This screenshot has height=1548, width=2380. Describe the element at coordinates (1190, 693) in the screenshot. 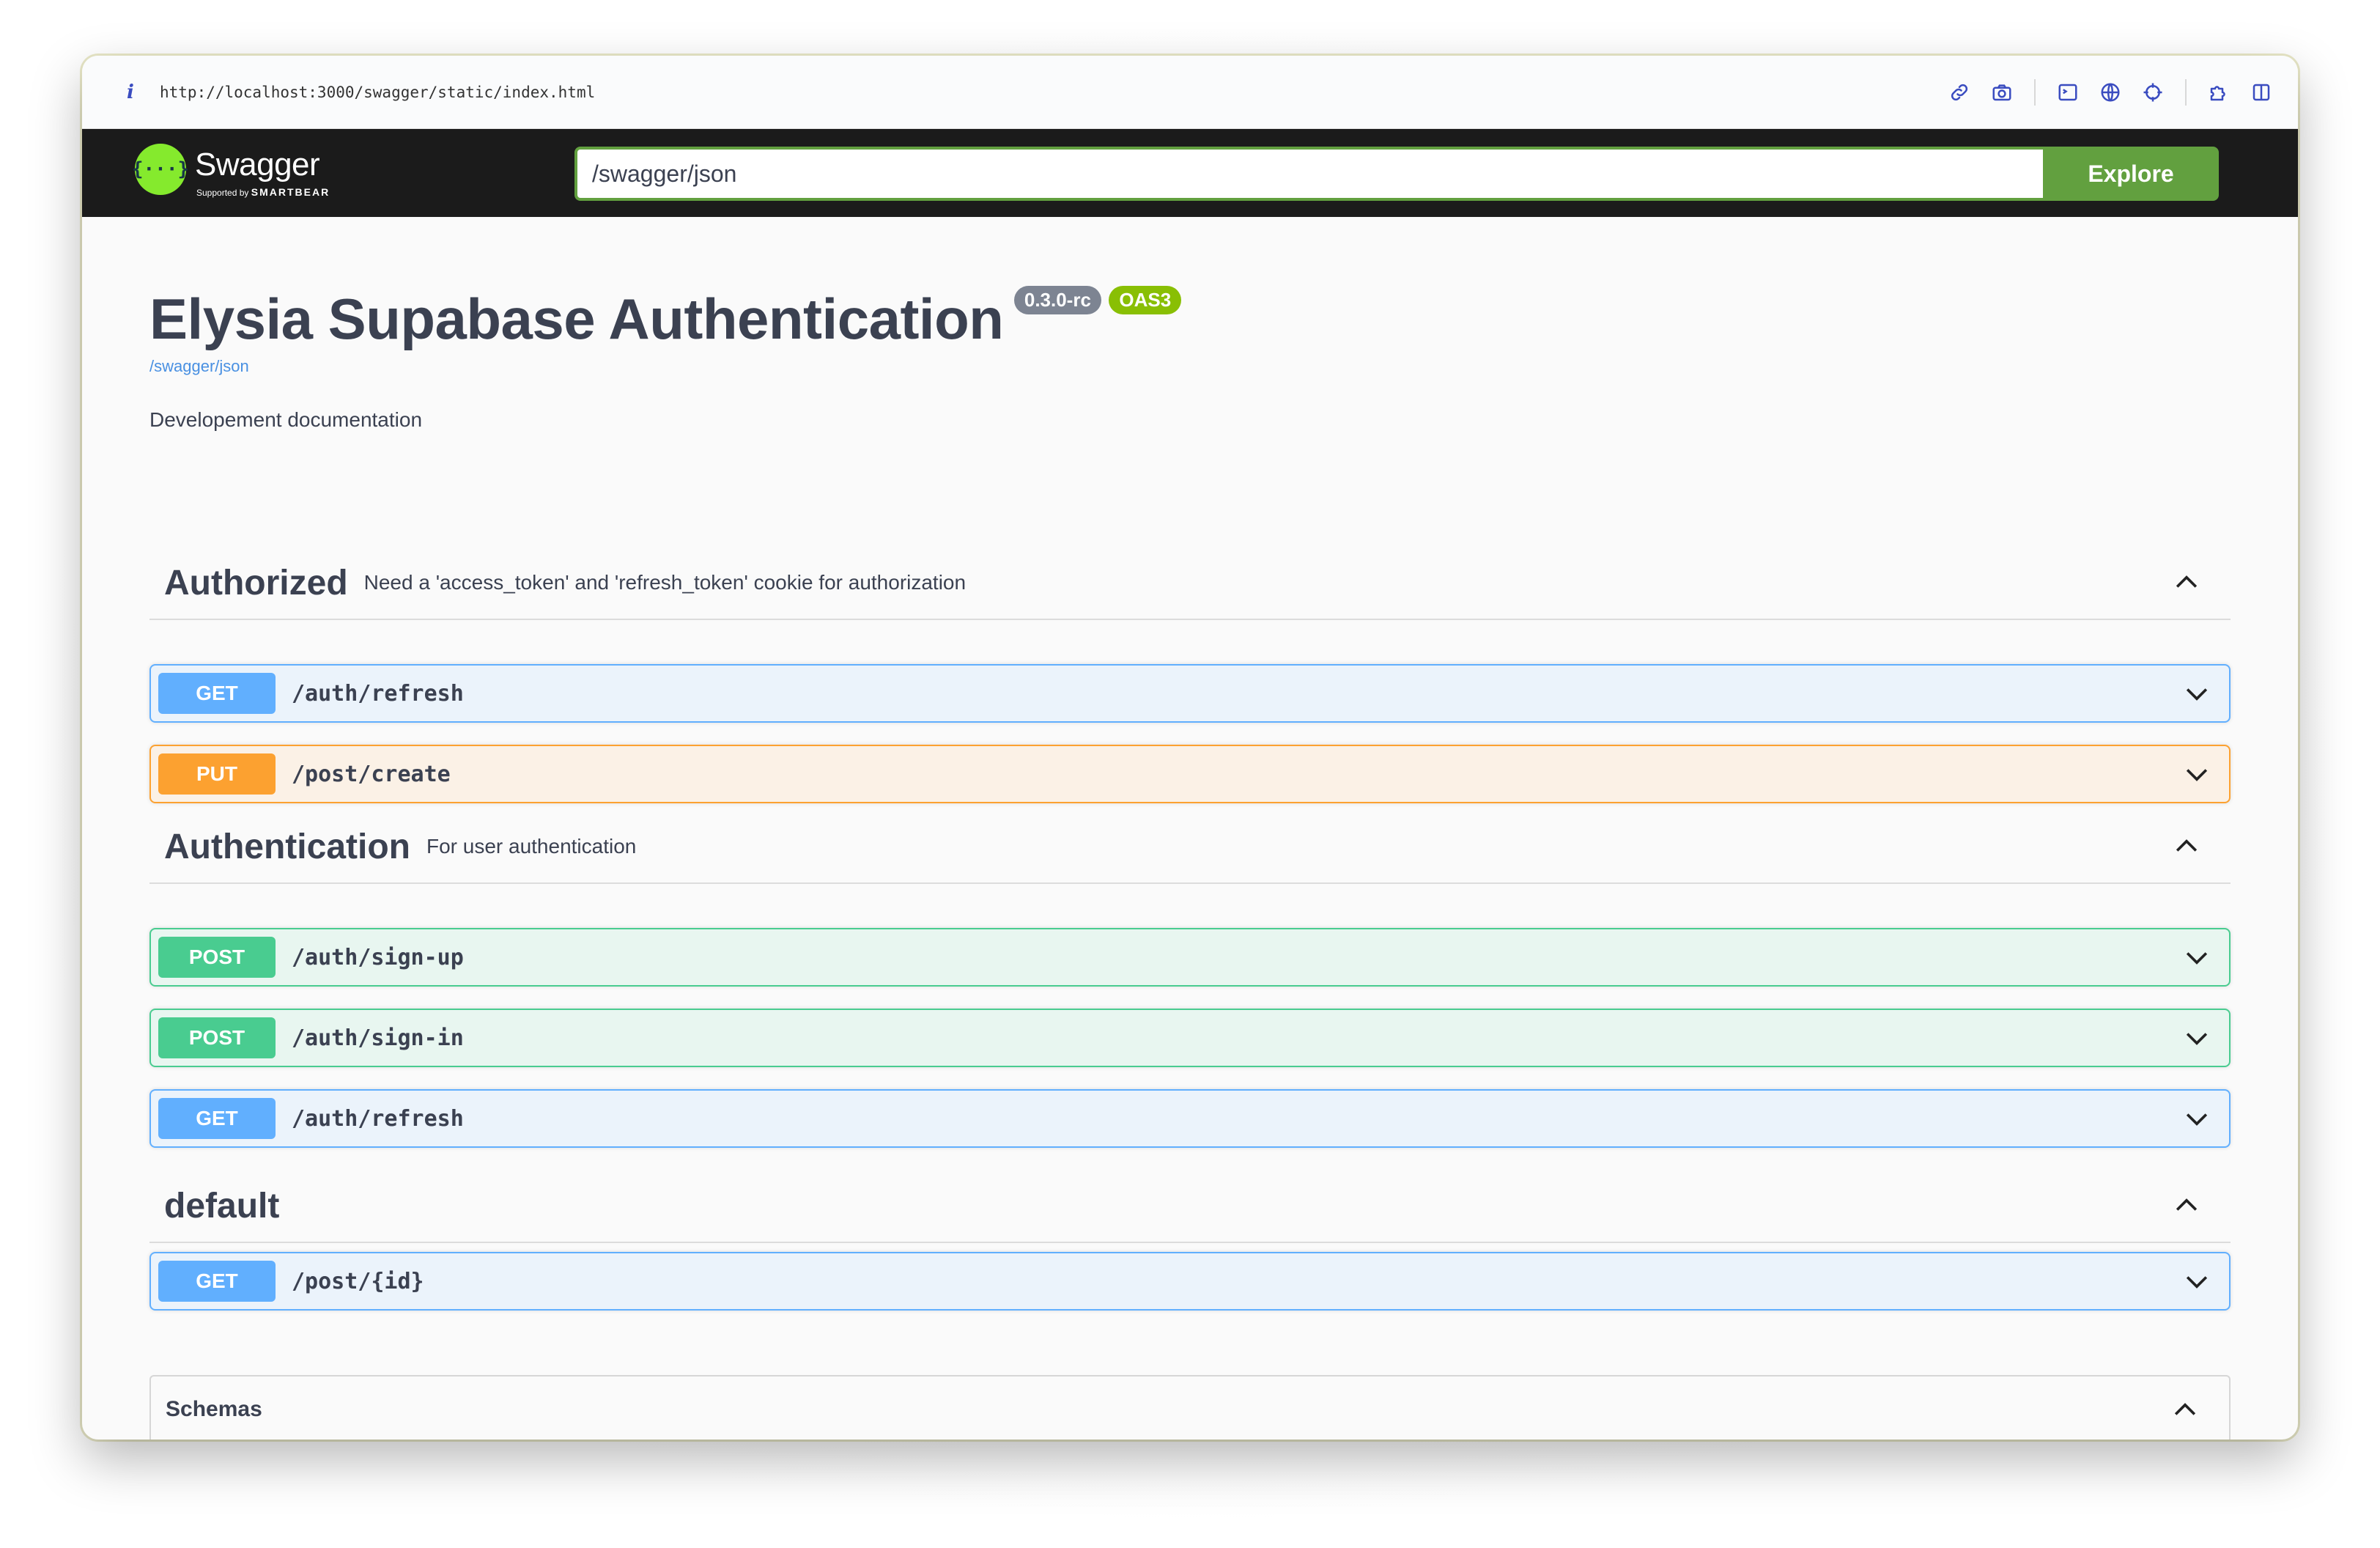

I see `operation-get-auth-refresh: GET /auth/refresh` at that location.